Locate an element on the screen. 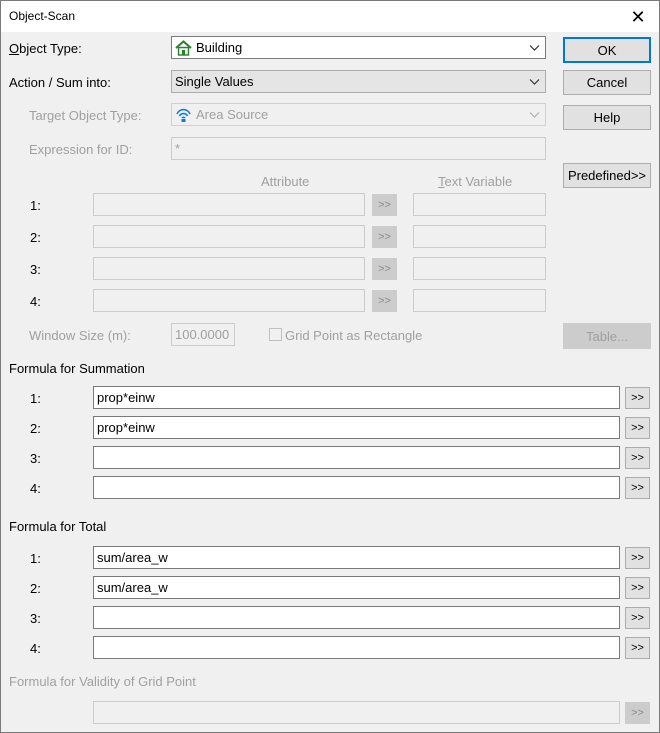 This screenshot has height=733, width=660. attribute-row-3-field is located at coordinates (229, 268).